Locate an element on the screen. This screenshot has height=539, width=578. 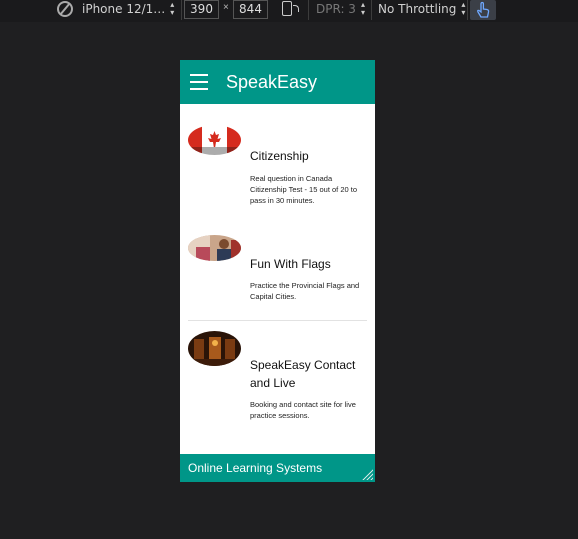
app-title: SpeakEasy is located at coordinates (272, 81).